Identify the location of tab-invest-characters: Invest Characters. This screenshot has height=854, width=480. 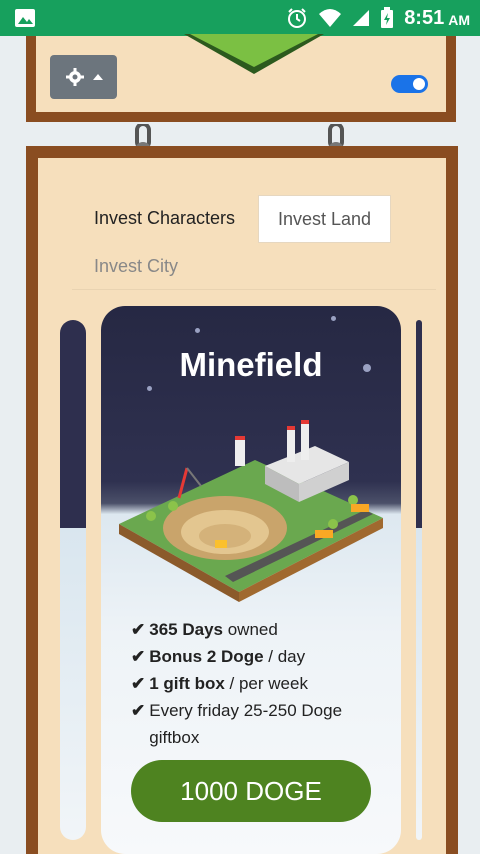
(164, 218).